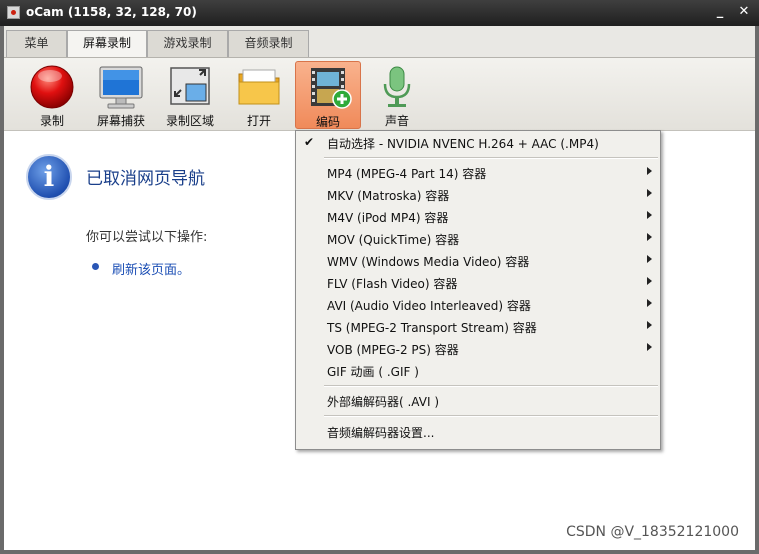 Image resolution: width=759 pixels, height=554 pixels. Describe the element at coordinates (478, 217) in the screenshot. I see `menu-item-m4v: M4V (iPod MP4) 容器` at that location.